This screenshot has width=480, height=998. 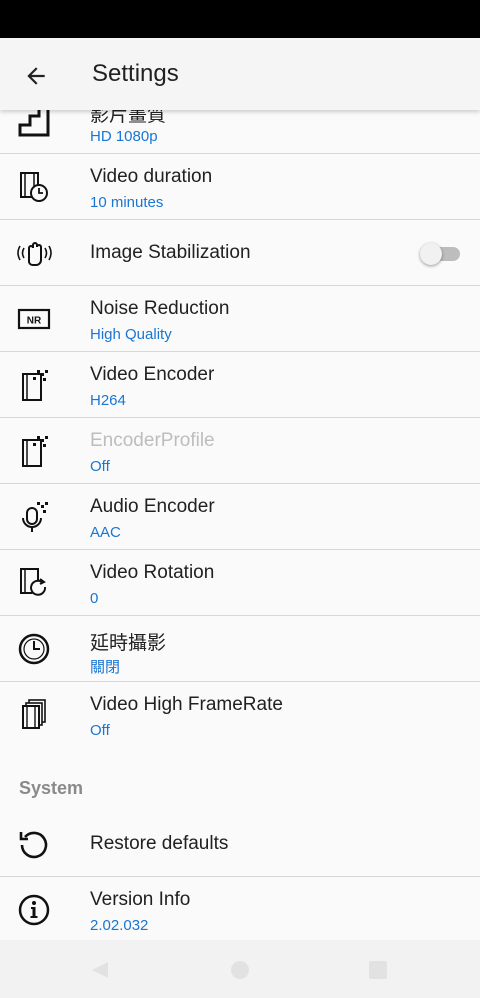 I want to click on stabilization-toggle, so click(x=440, y=253).